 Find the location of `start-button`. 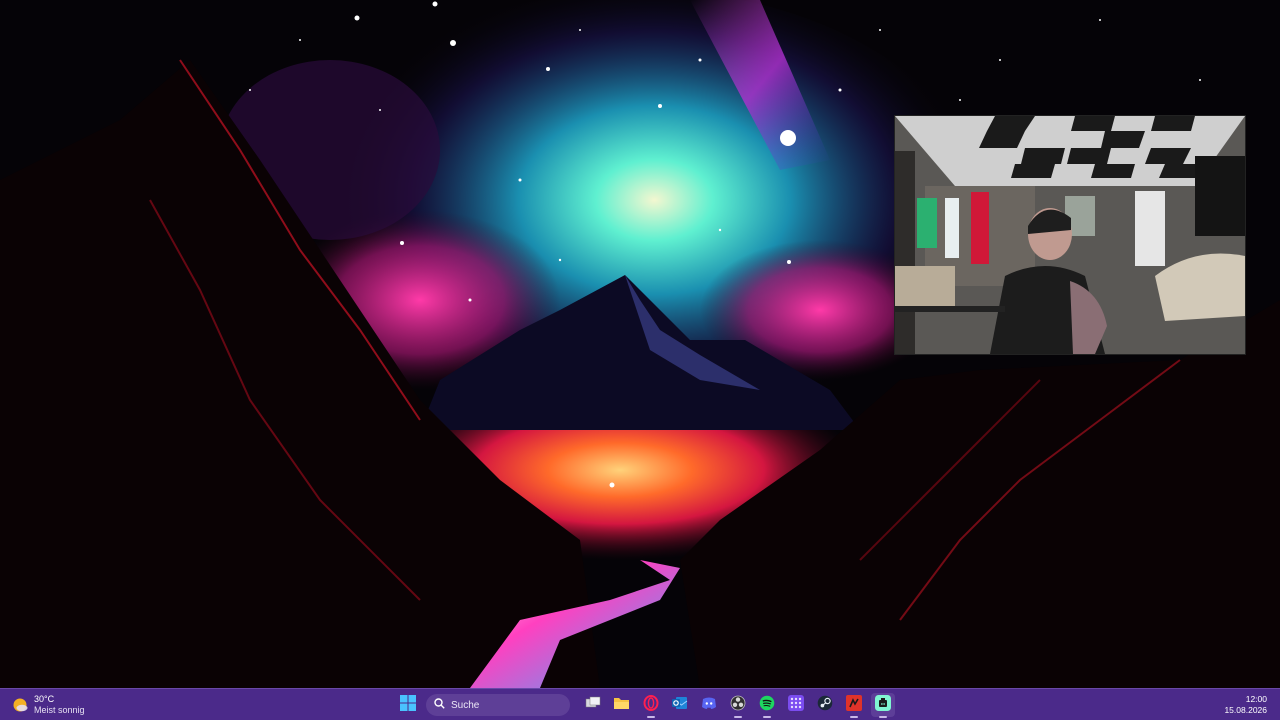

start-button is located at coordinates (408, 705).